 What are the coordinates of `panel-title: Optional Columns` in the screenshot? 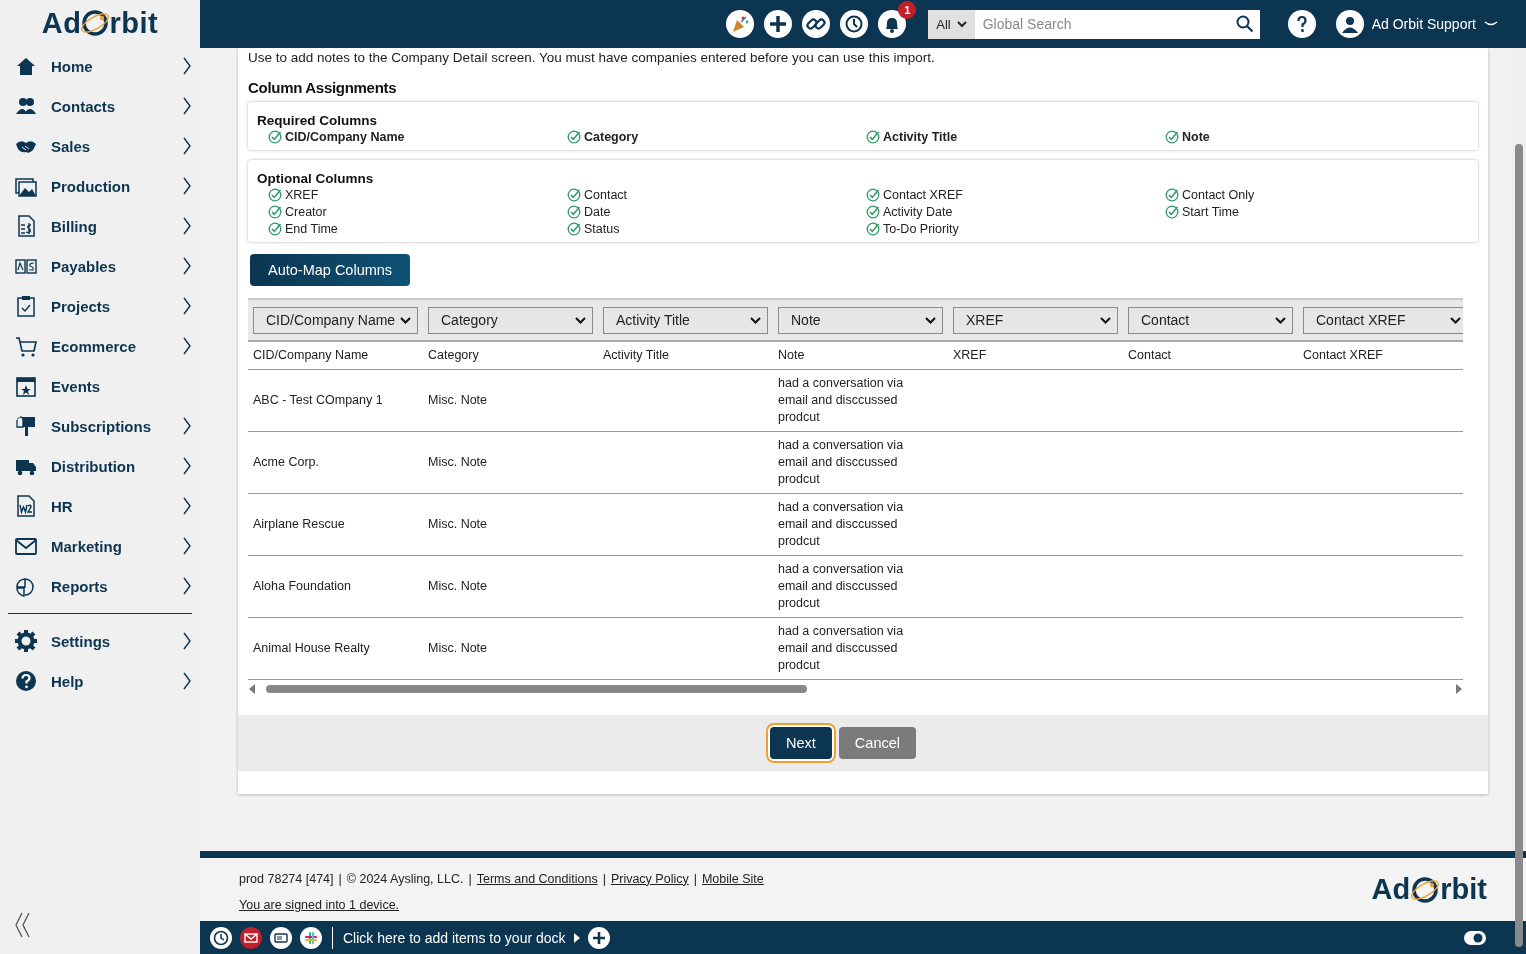 It's located at (316, 178).